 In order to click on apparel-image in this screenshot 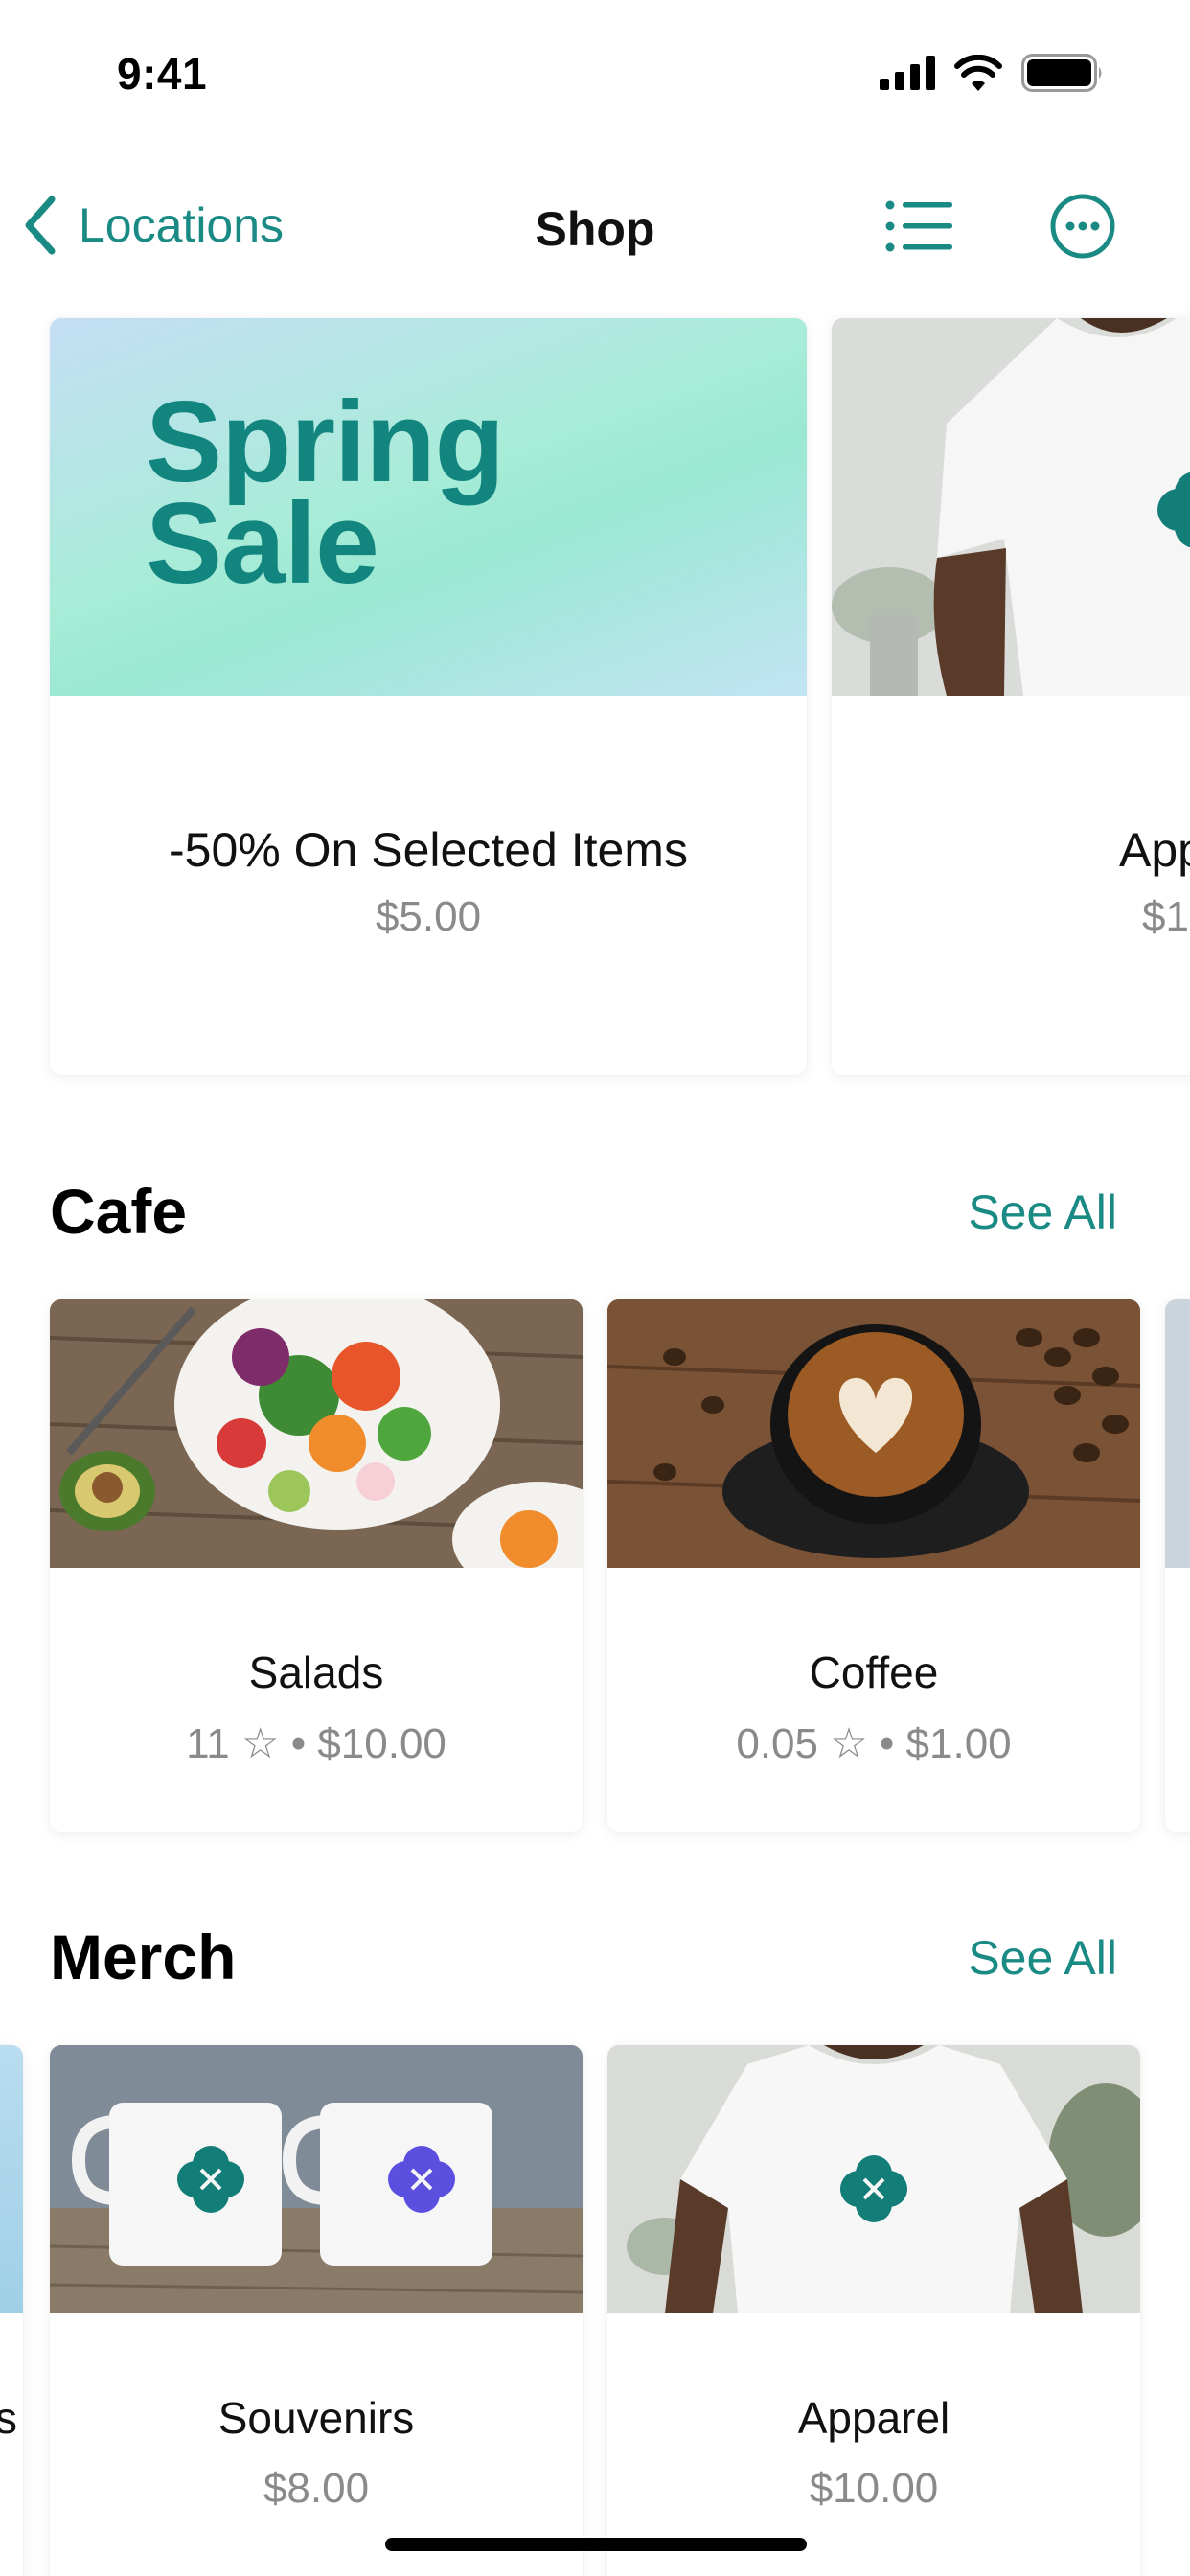, I will do `click(873, 2179)`.